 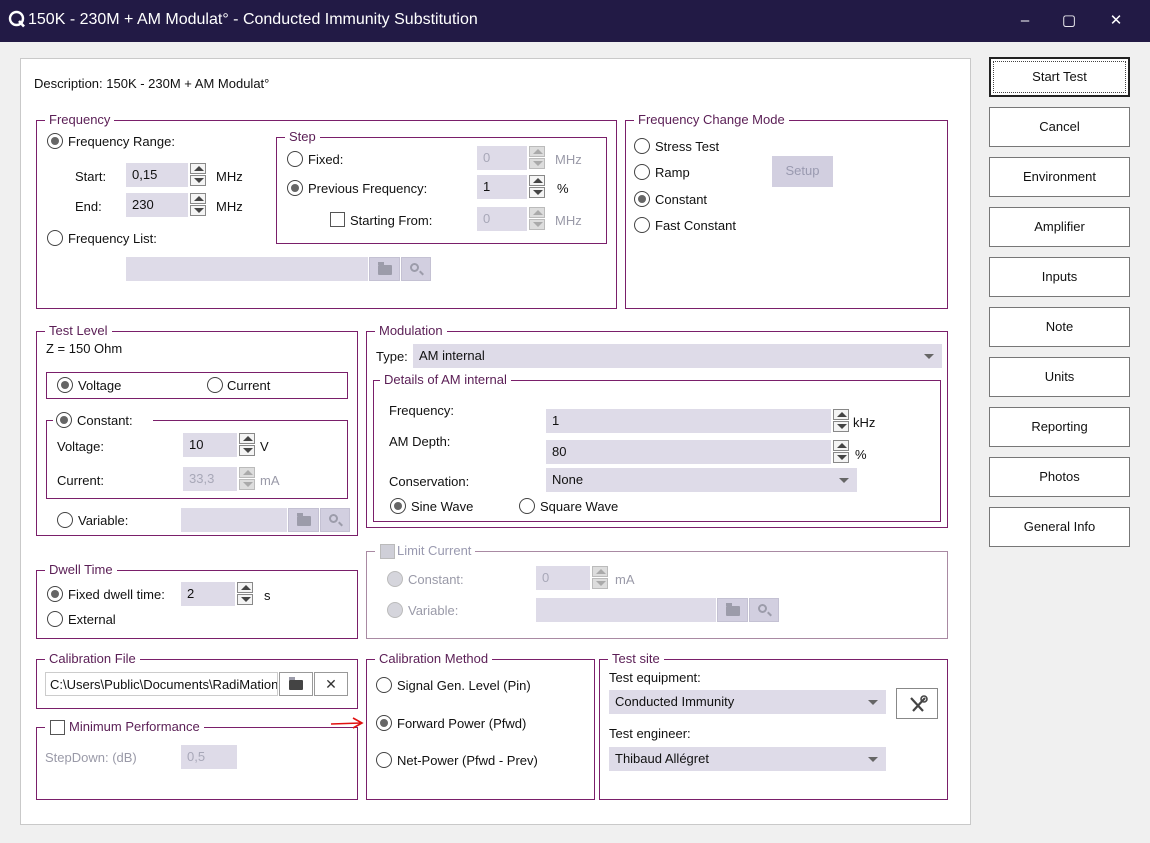 I want to click on am-depth-unit: %, so click(x=861, y=454).